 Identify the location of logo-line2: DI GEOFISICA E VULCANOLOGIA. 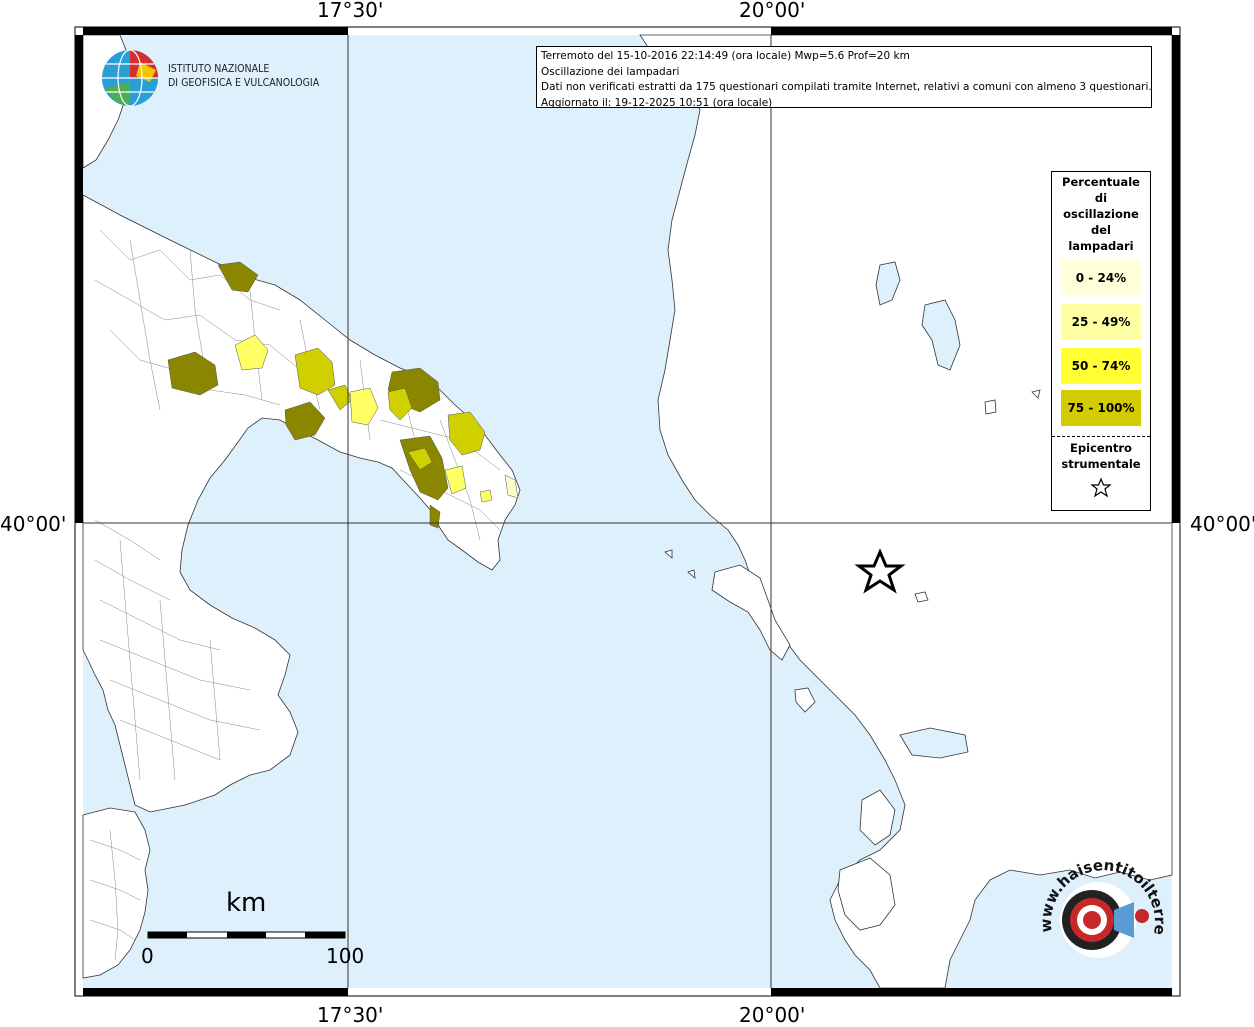
(244, 82).